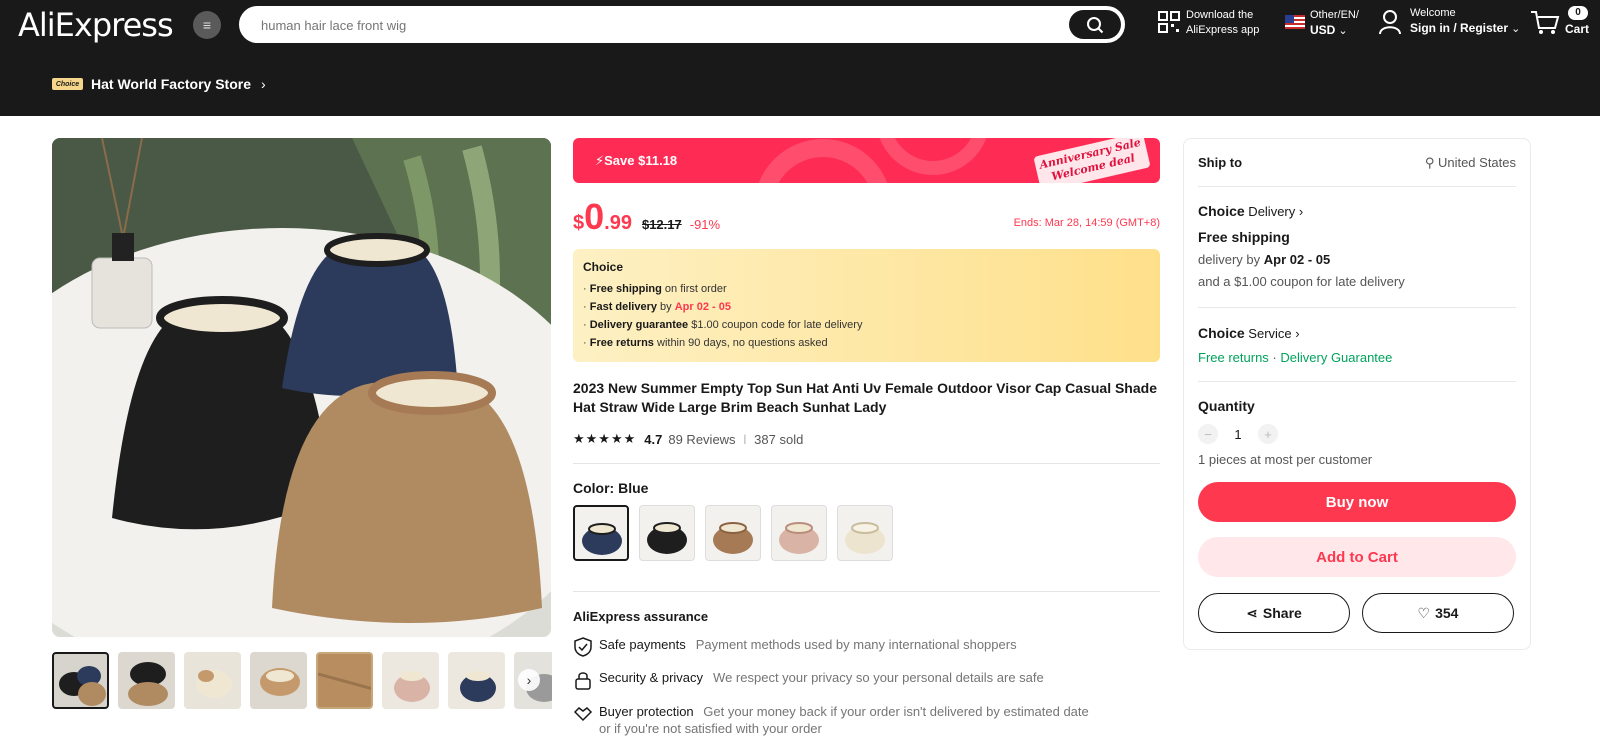 The width and height of the screenshot is (1600, 754). What do you see at coordinates (1249, 333) in the screenshot?
I see `choice-service-link: Choice Service ›` at bounding box center [1249, 333].